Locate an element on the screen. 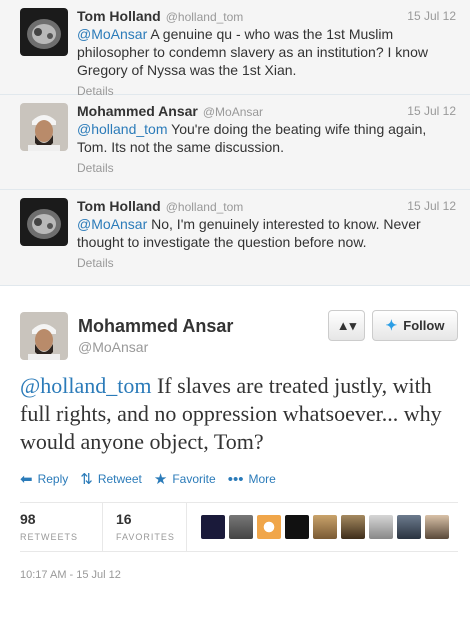 This screenshot has height=632, width=470. favorites-label: FAVORITES is located at coordinates (145, 537).